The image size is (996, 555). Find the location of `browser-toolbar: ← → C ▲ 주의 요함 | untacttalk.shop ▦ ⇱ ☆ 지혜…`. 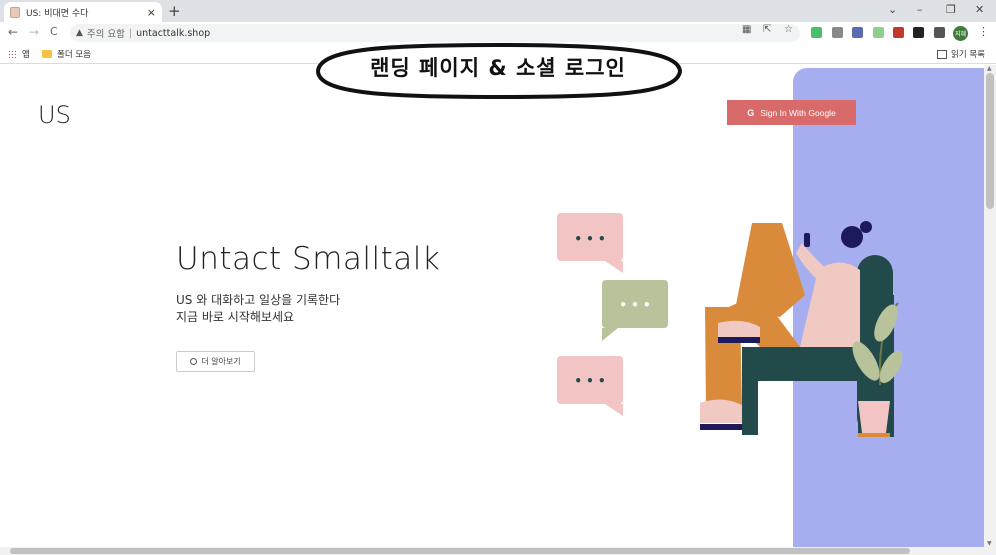

browser-toolbar: ← → C ▲ 주의 요함 | untacttalk.shop ▦ ⇱ ☆ 지혜… is located at coordinates (498, 33).